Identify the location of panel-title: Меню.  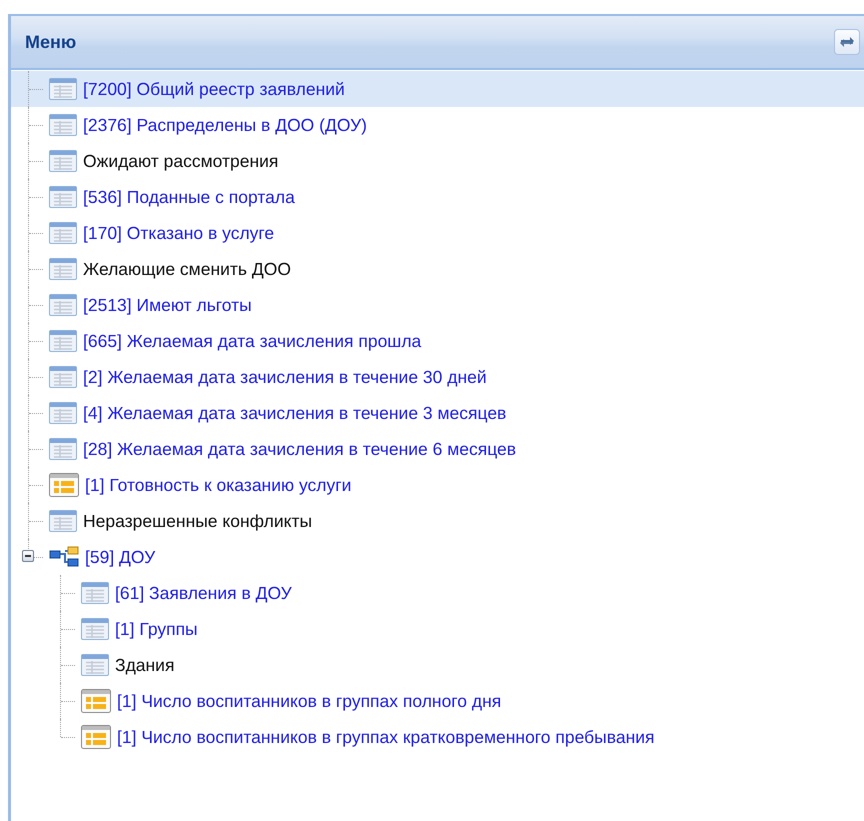
(50, 42).